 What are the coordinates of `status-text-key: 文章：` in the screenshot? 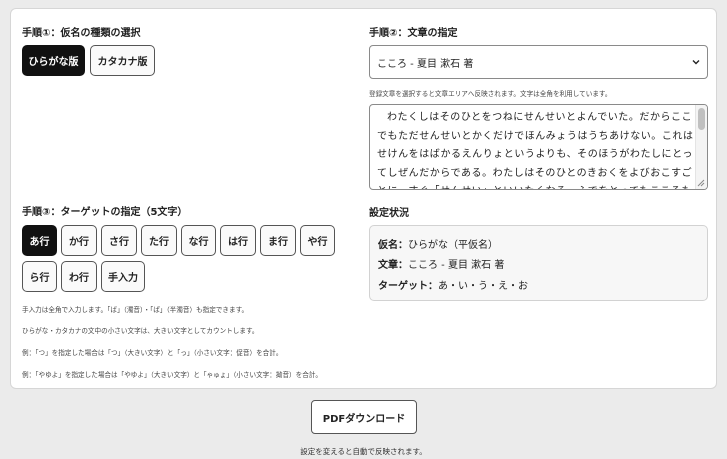 It's located at (393, 265).